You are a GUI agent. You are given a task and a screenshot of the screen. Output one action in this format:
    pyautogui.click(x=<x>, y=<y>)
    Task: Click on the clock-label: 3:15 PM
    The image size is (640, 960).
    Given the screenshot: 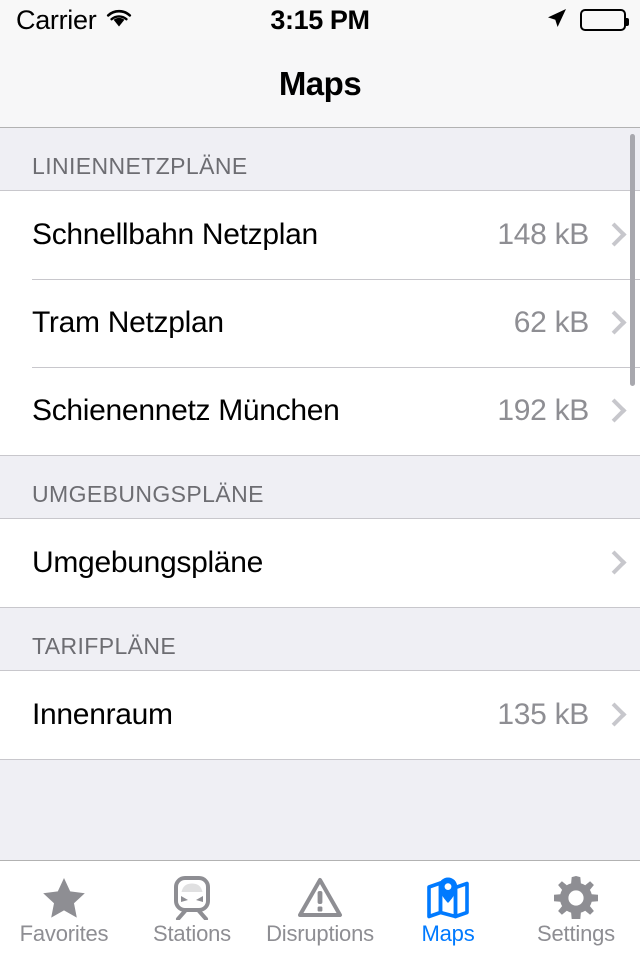 What is the action you would take?
    pyautogui.click(x=320, y=19)
    